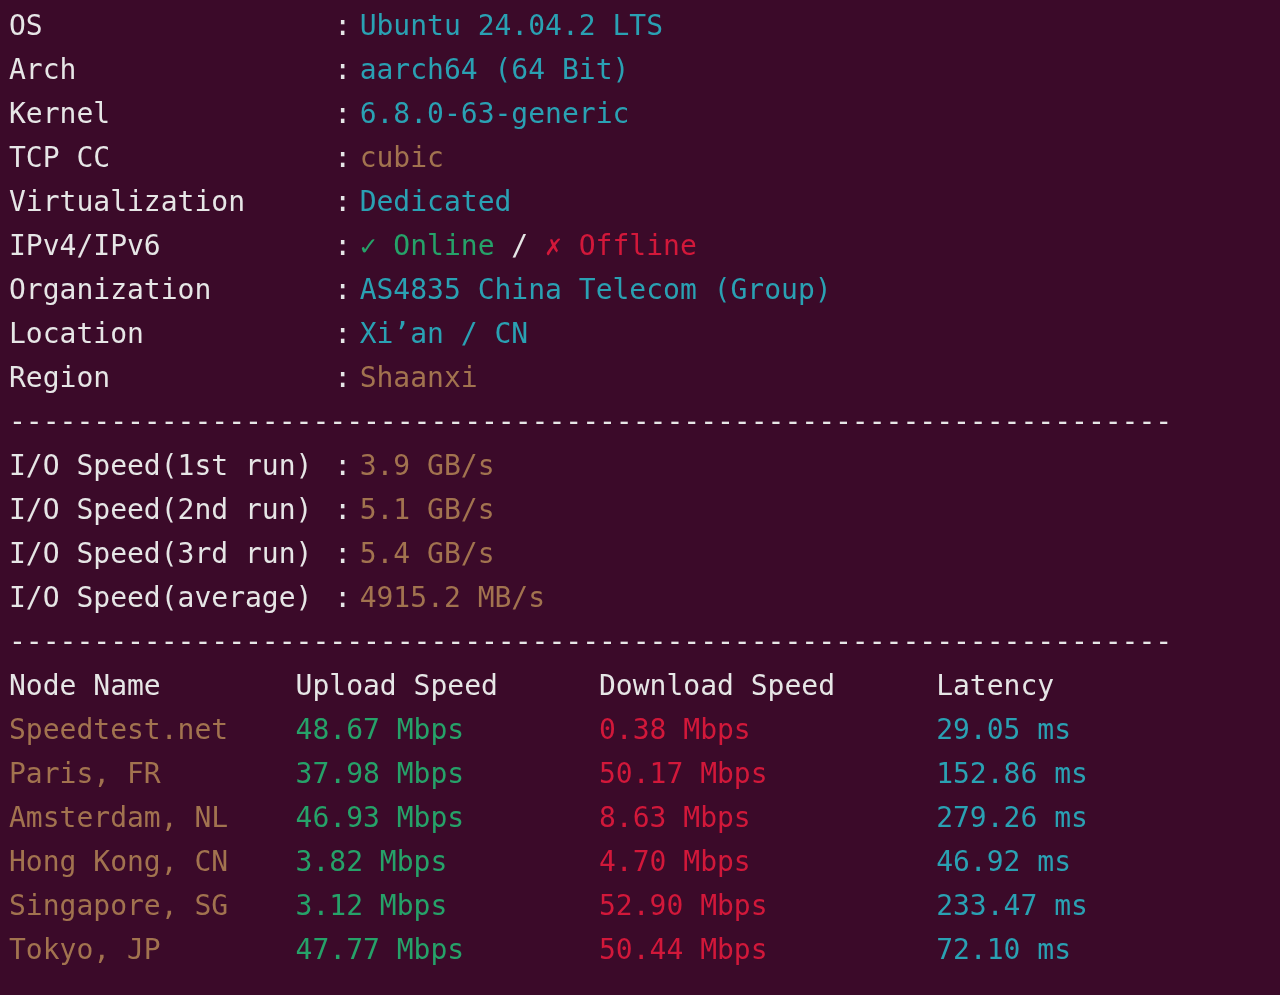  I want to click on table-cell-text: 52.90 Mbps, so click(684, 906).